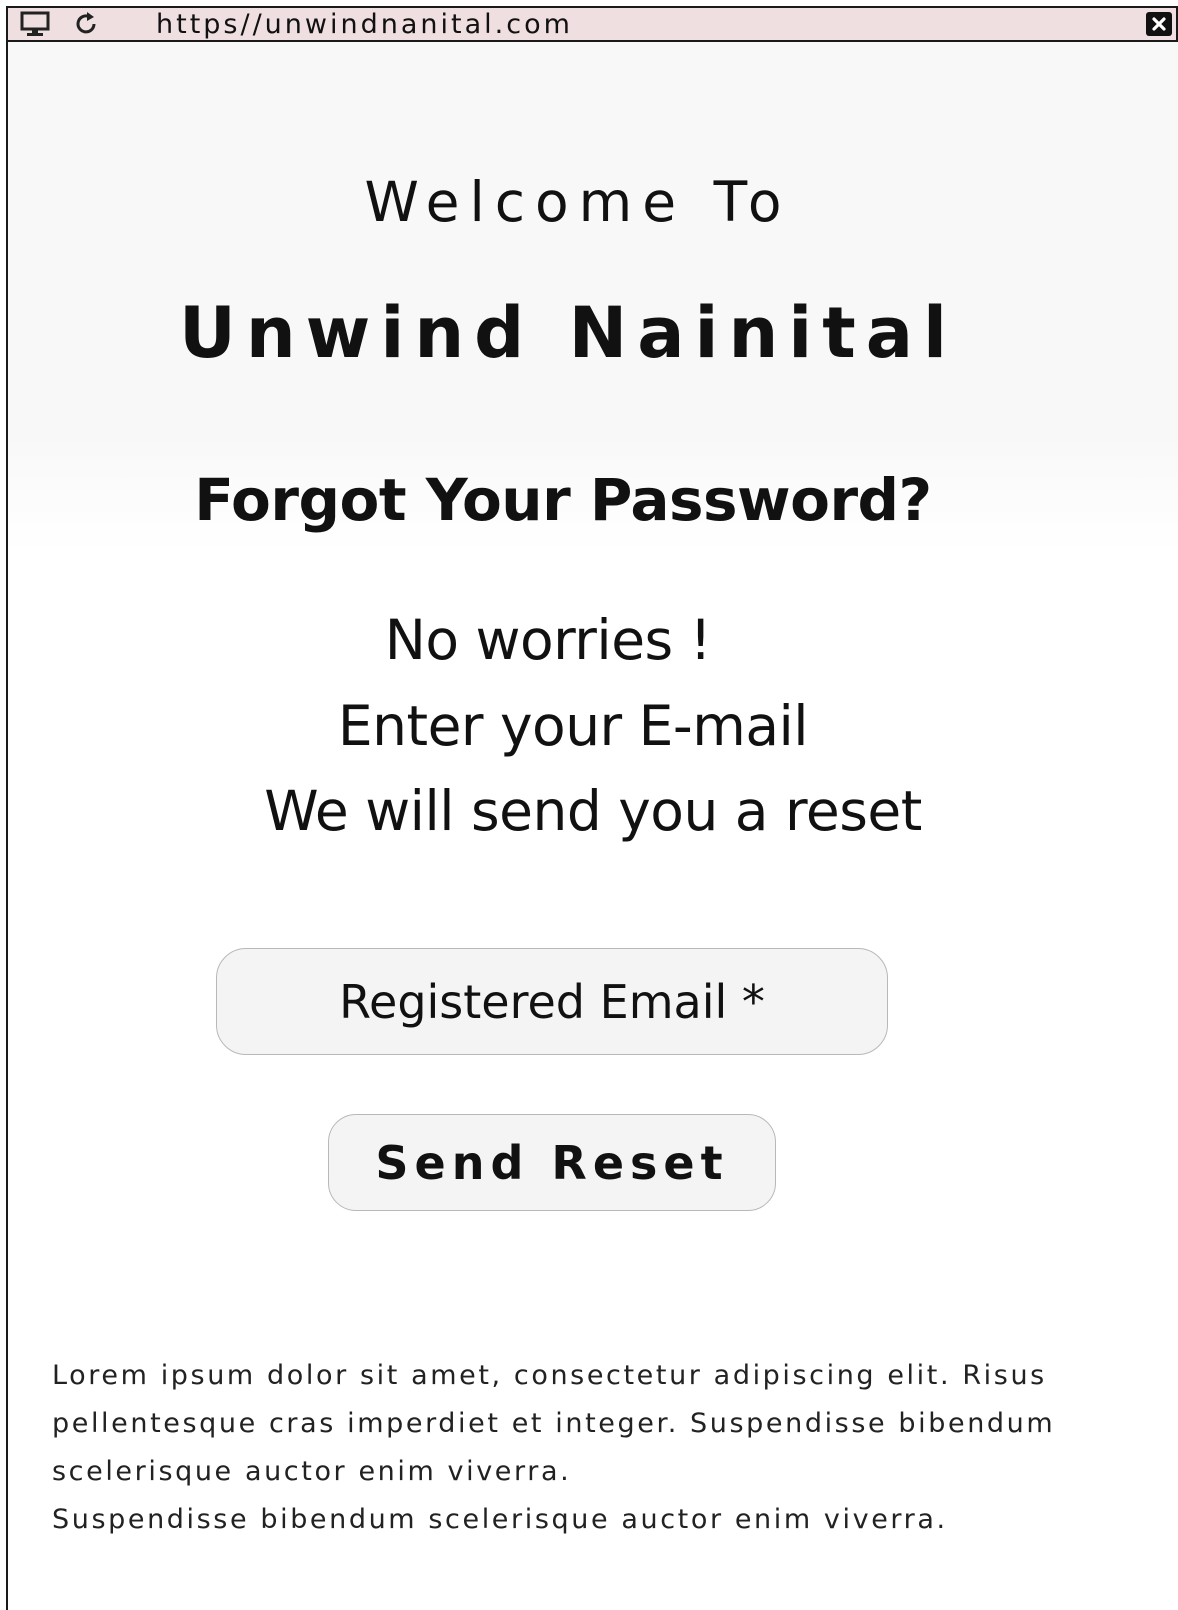  I want to click on send-reset-button: Send Reset, so click(552, 1162).